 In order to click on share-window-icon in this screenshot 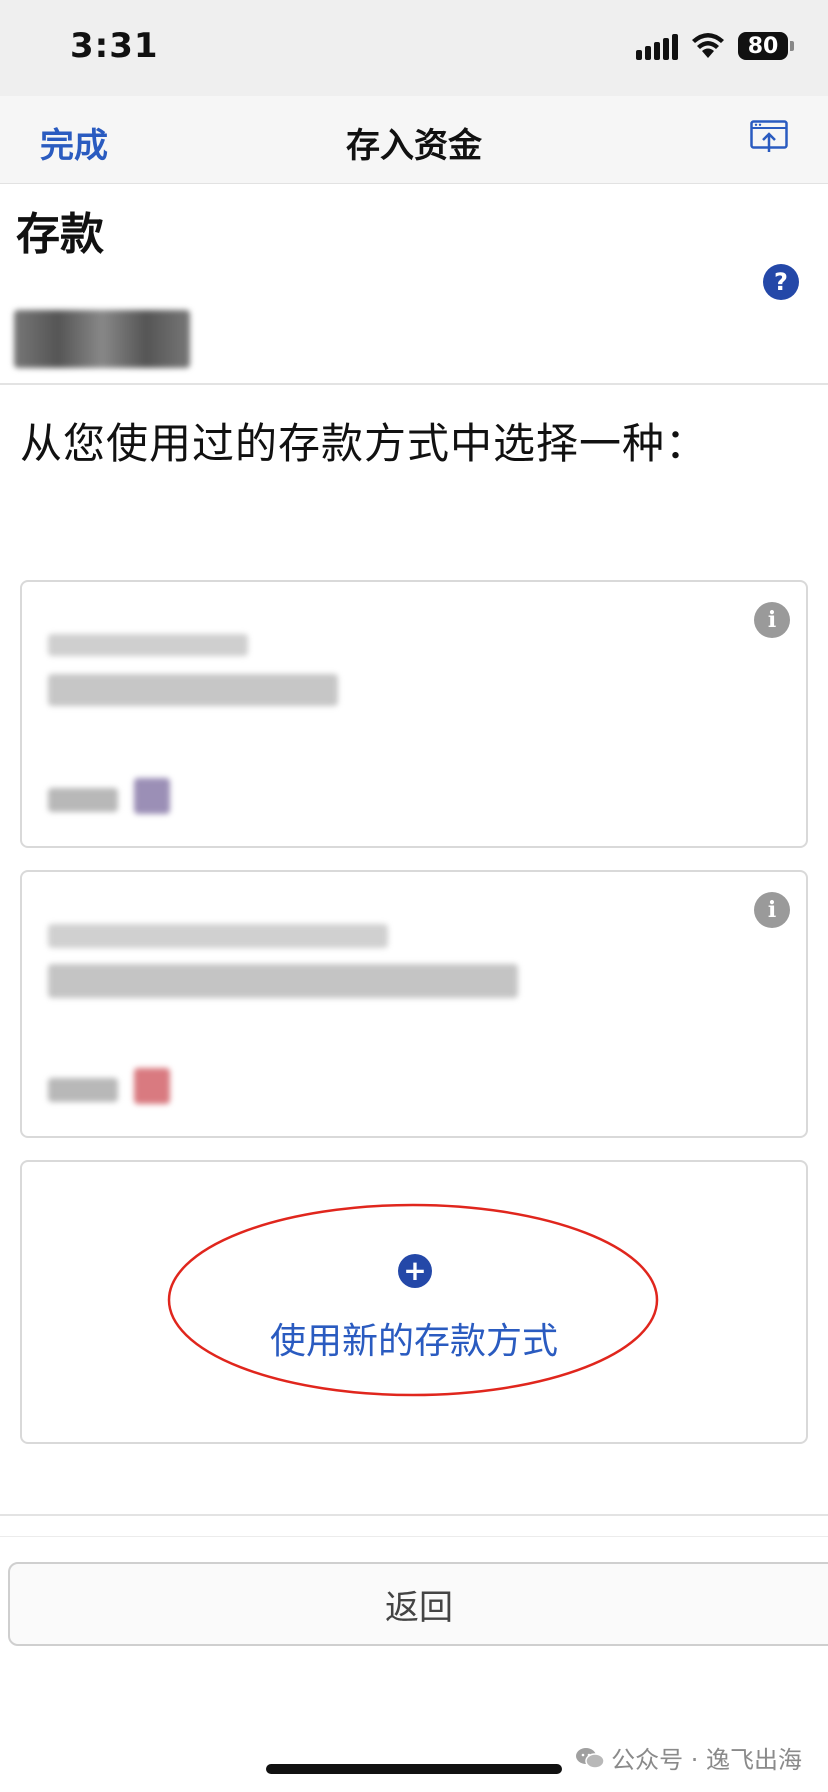, I will do `click(769, 137)`.